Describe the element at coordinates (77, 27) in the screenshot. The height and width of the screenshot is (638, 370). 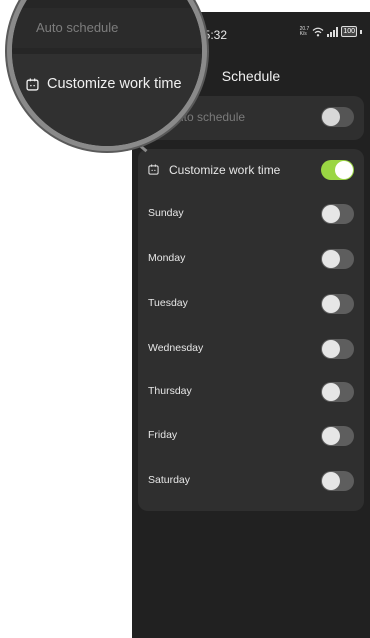
I see `zoom-auto-schedule-label: Auto schedule` at that location.